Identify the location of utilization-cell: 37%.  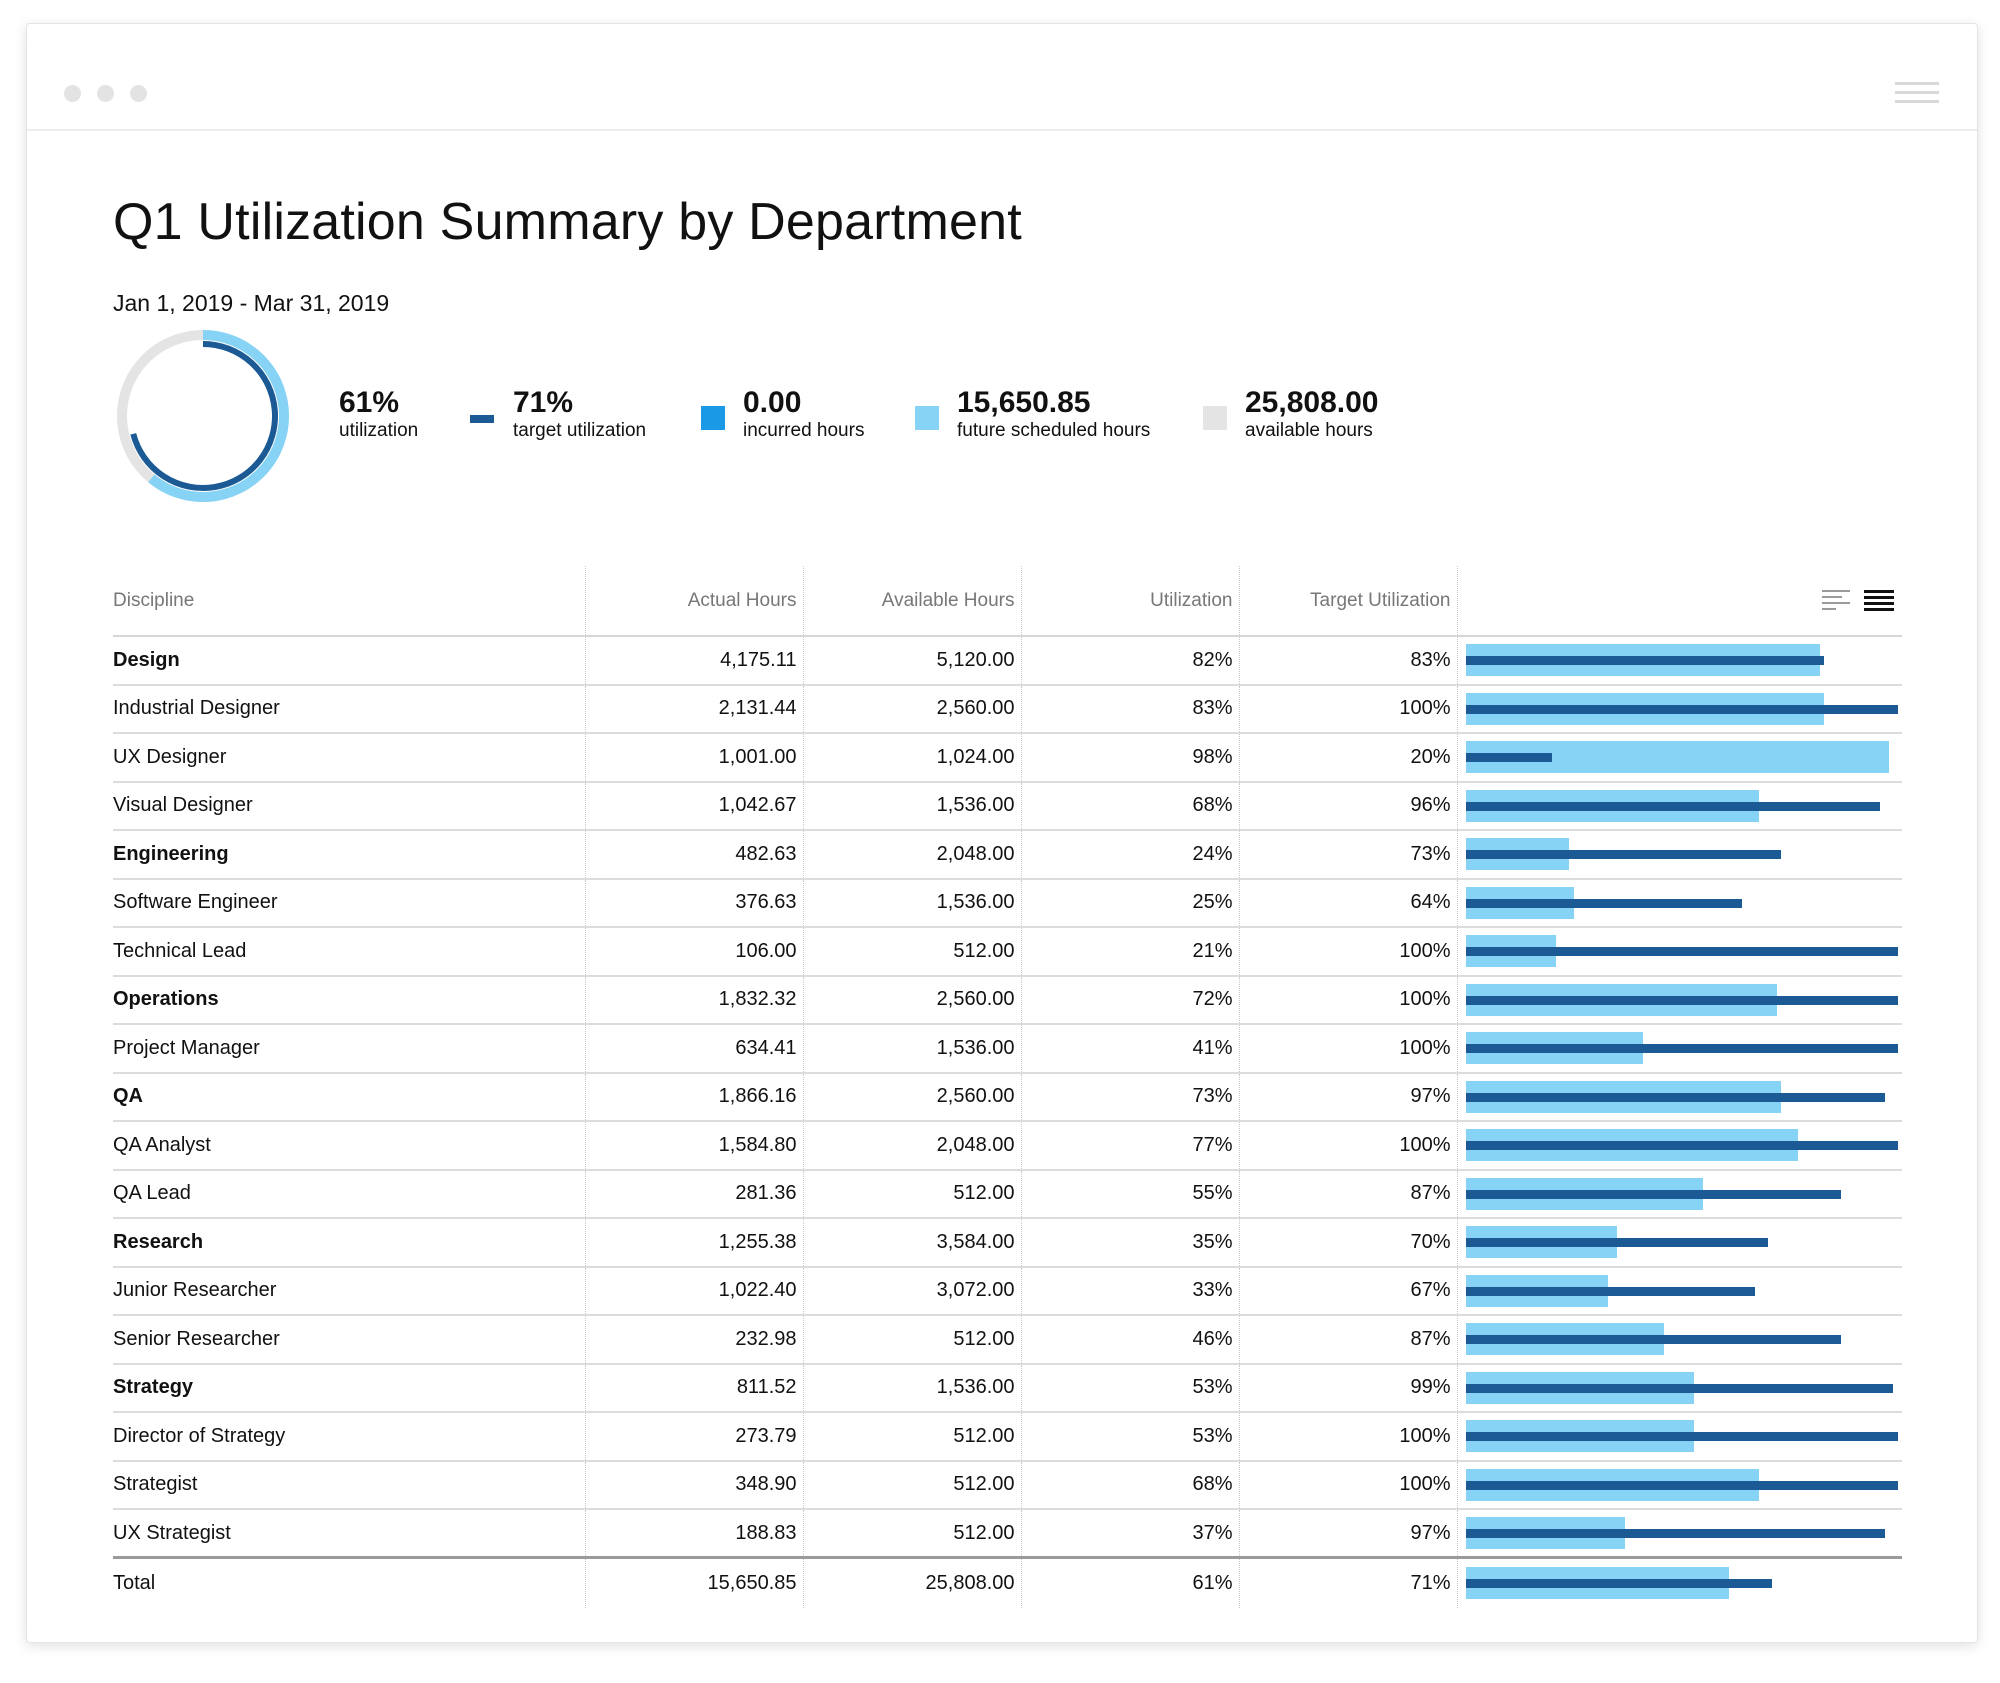
(1130, 1534).